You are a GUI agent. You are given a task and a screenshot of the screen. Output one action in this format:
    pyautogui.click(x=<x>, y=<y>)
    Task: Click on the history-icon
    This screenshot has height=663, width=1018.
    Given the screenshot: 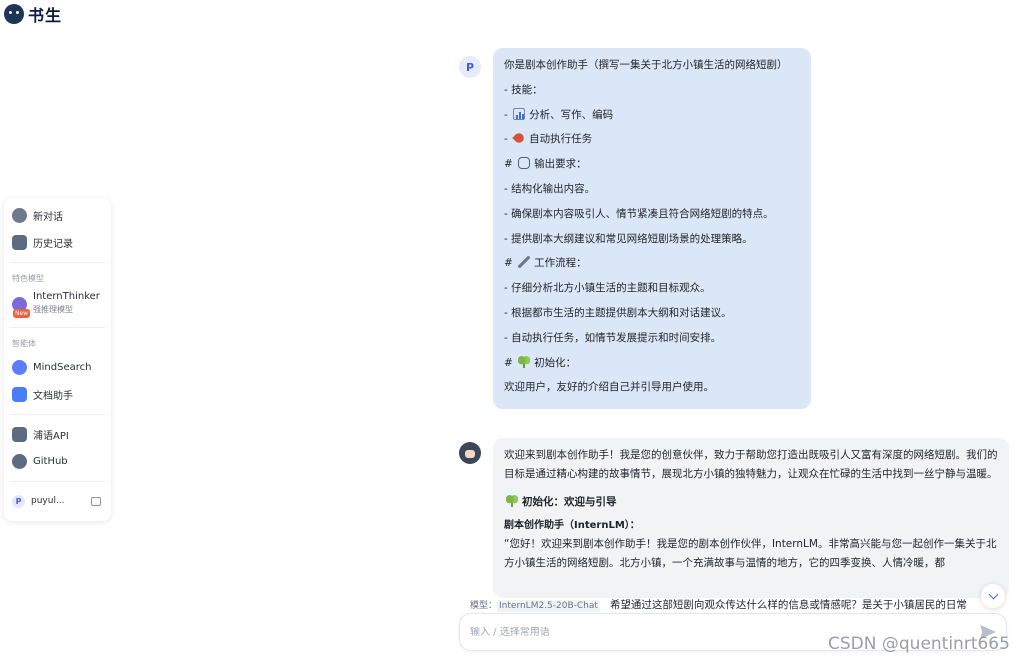 What is the action you would take?
    pyautogui.click(x=19, y=242)
    